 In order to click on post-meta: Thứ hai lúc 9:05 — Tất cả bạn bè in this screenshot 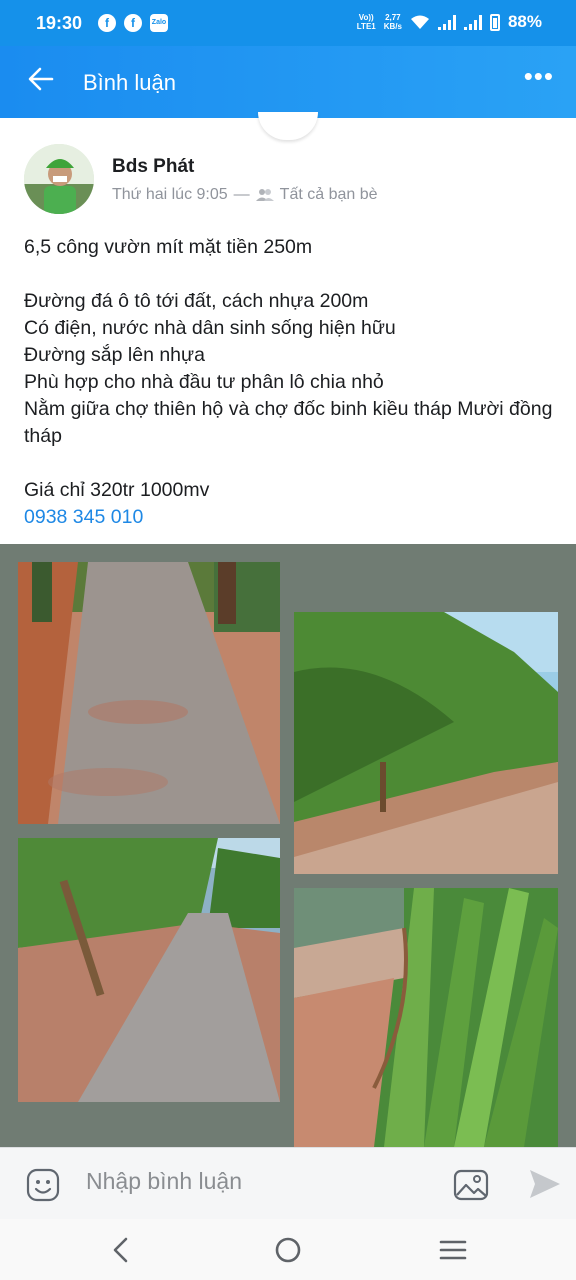, I will do `click(245, 195)`.